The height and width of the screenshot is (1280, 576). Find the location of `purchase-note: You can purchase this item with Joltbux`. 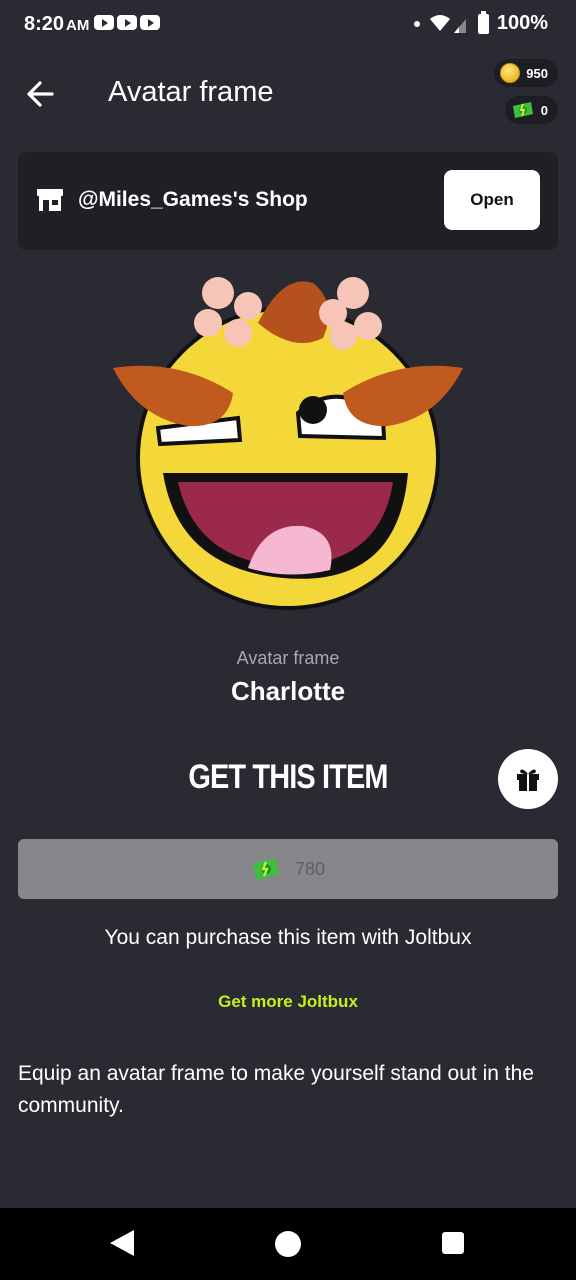

purchase-note: You can purchase this item with Joltbux is located at coordinates (288, 937).